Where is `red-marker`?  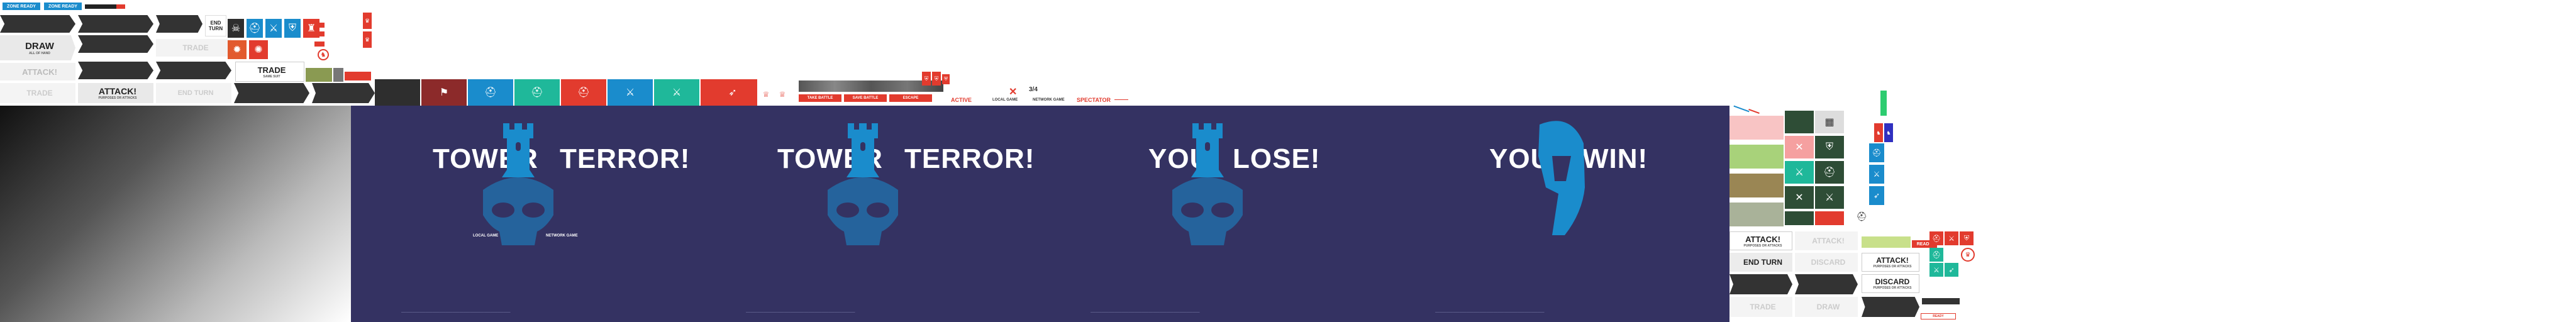 red-marker is located at coordinates (319, 25).